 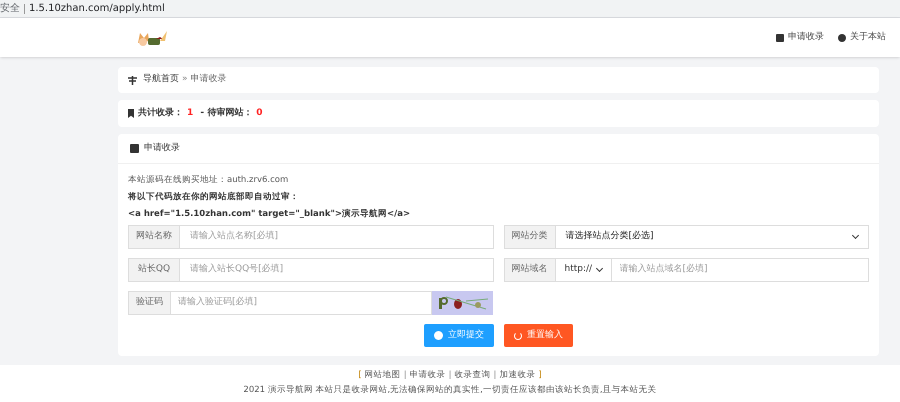 I want to click on mascot-logo, so click(x=152, y=37).